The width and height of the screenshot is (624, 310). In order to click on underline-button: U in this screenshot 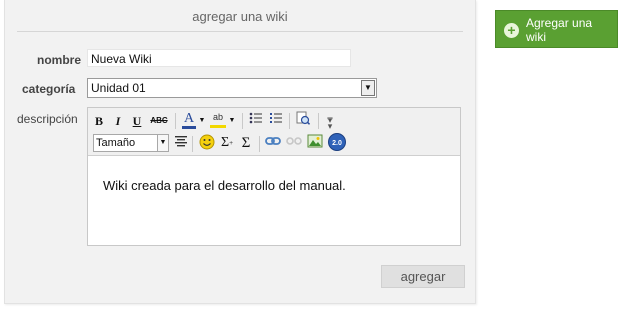, I will do `click(137, 121)`.